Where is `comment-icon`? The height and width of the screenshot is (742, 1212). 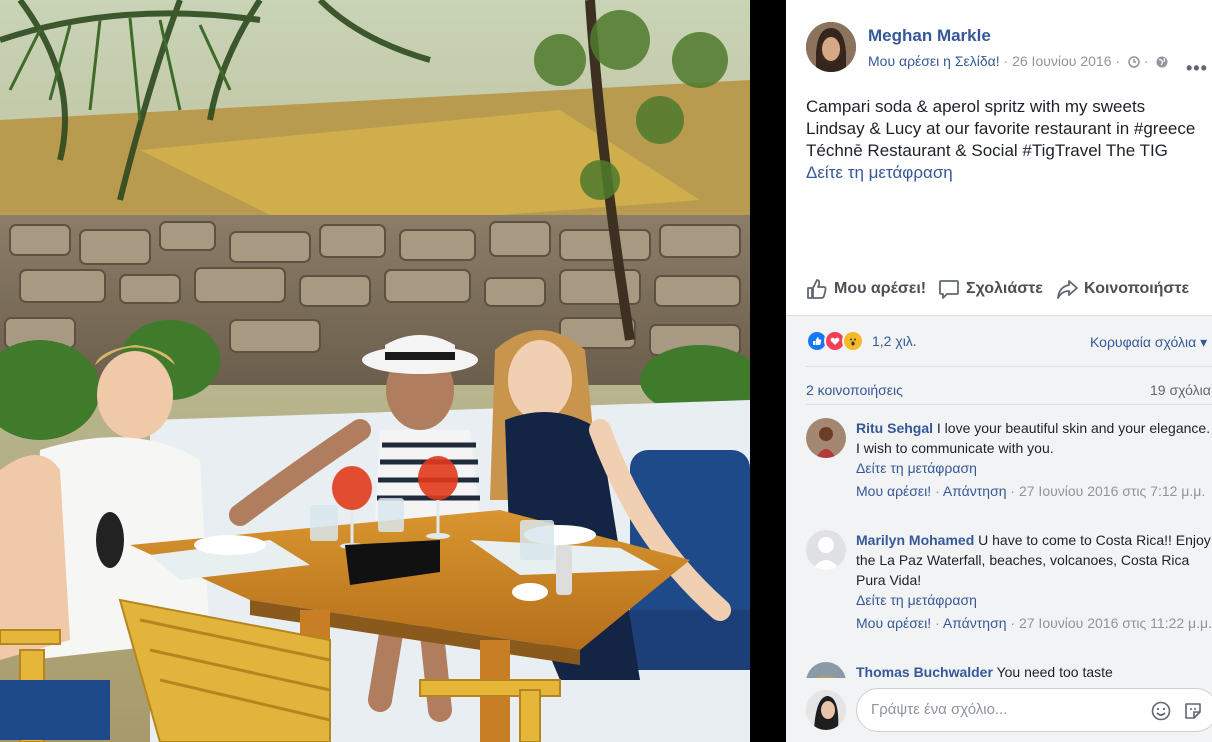
comment-icon is located at coordinates (949, 289).